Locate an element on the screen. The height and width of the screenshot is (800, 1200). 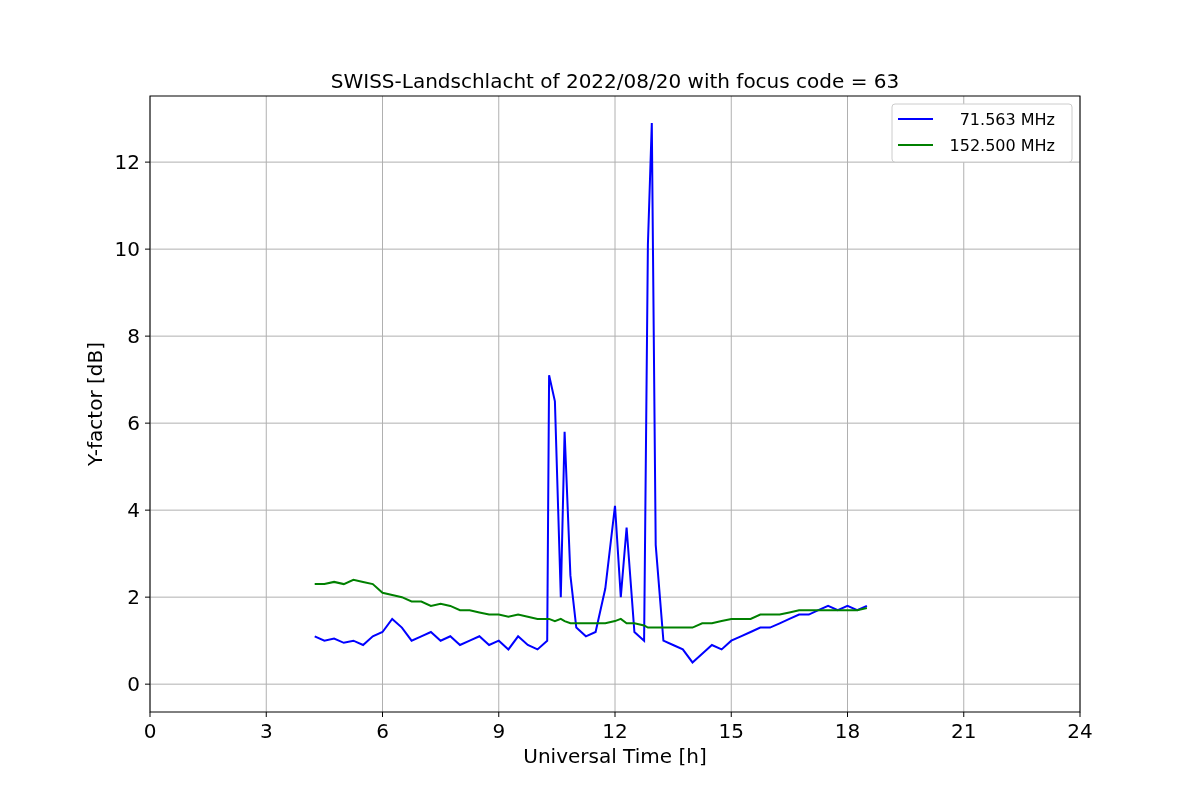
x-tick-label: 21 is located at coordinates (964, 731).